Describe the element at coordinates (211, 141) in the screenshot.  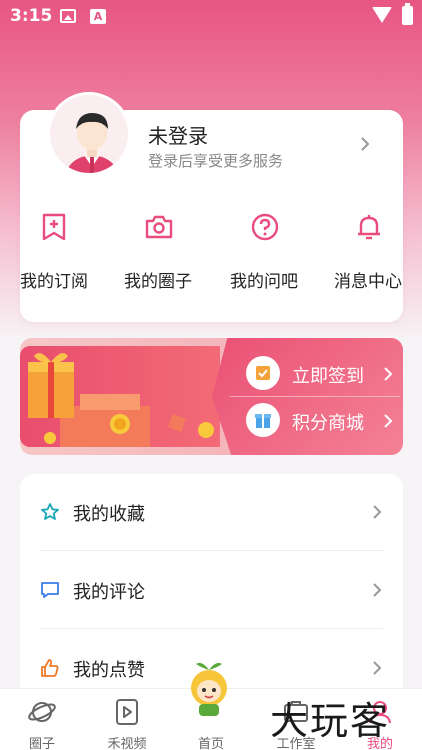
I see `login-row: 未登录 登录后享受更多服务` at that location.